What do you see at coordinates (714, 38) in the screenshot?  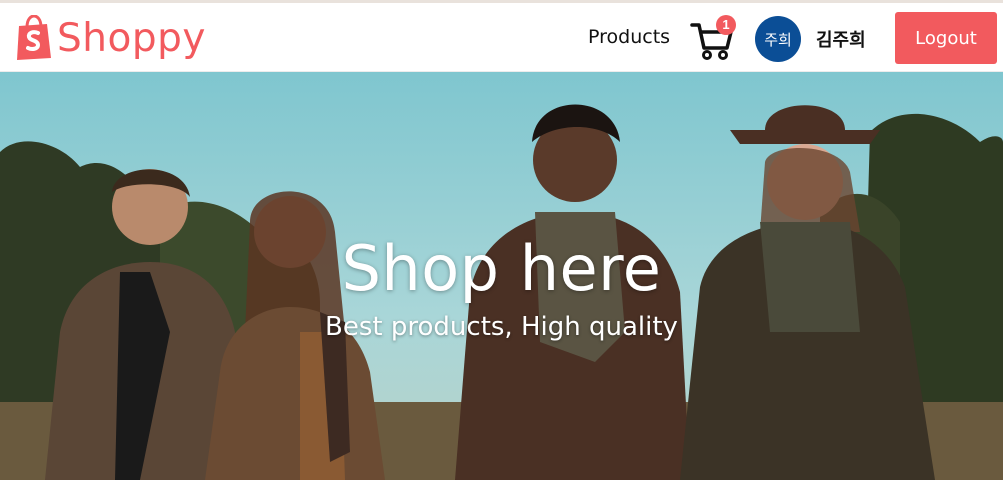 I see `cart-button: 1` at bounding box center [714, 38].